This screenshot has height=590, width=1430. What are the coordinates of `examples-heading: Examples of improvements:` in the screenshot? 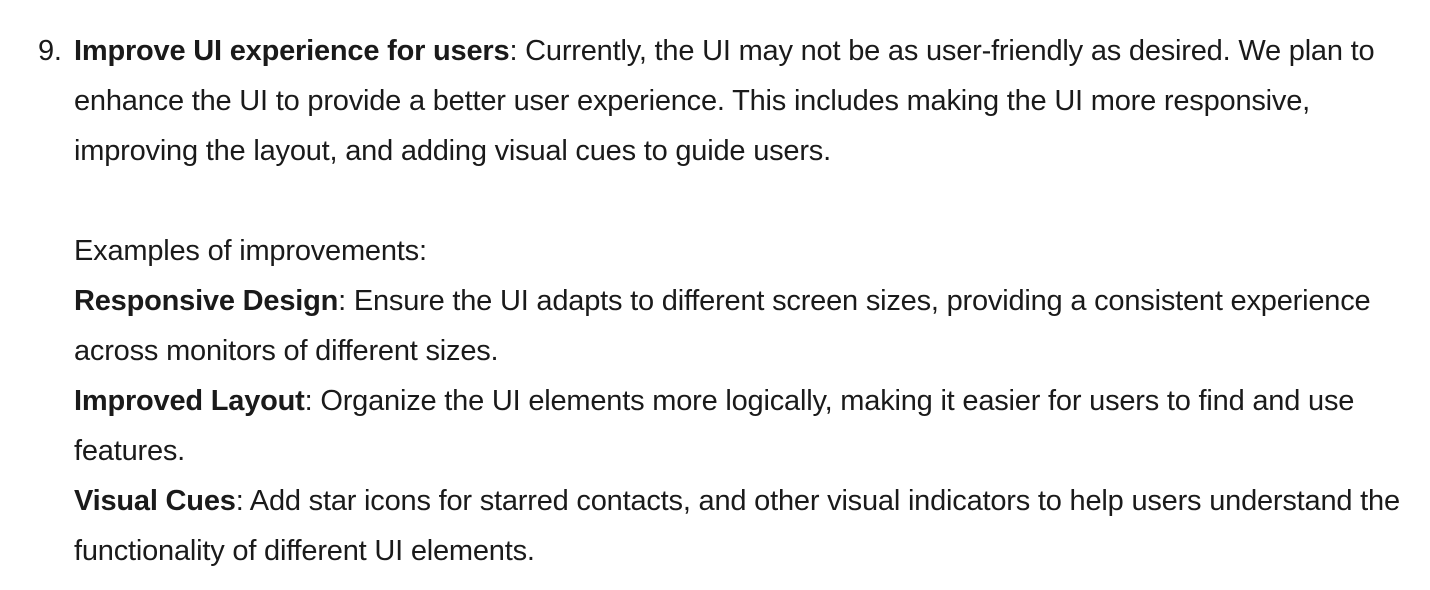 It's located at (250, 251).